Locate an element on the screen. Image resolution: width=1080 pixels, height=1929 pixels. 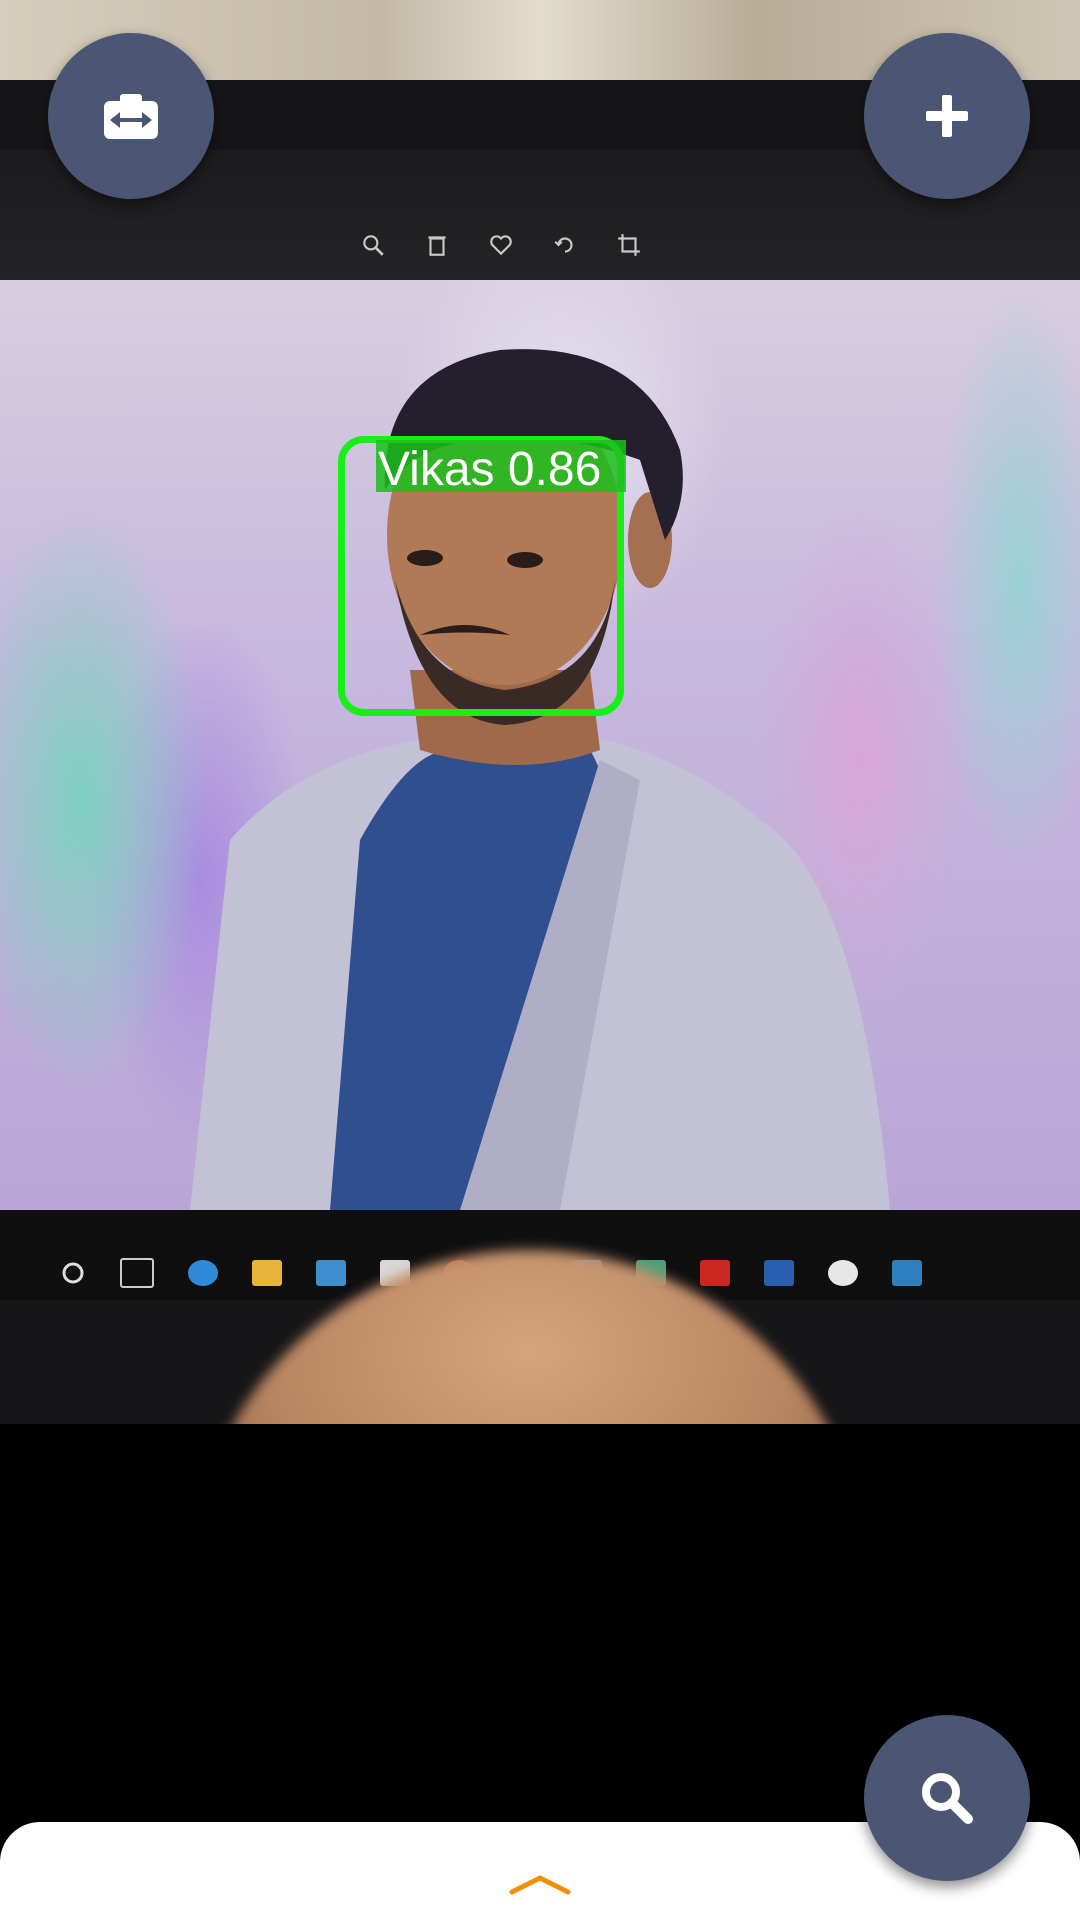
detection-label: Vikas 0.86 is located at coordinates (490, 469).